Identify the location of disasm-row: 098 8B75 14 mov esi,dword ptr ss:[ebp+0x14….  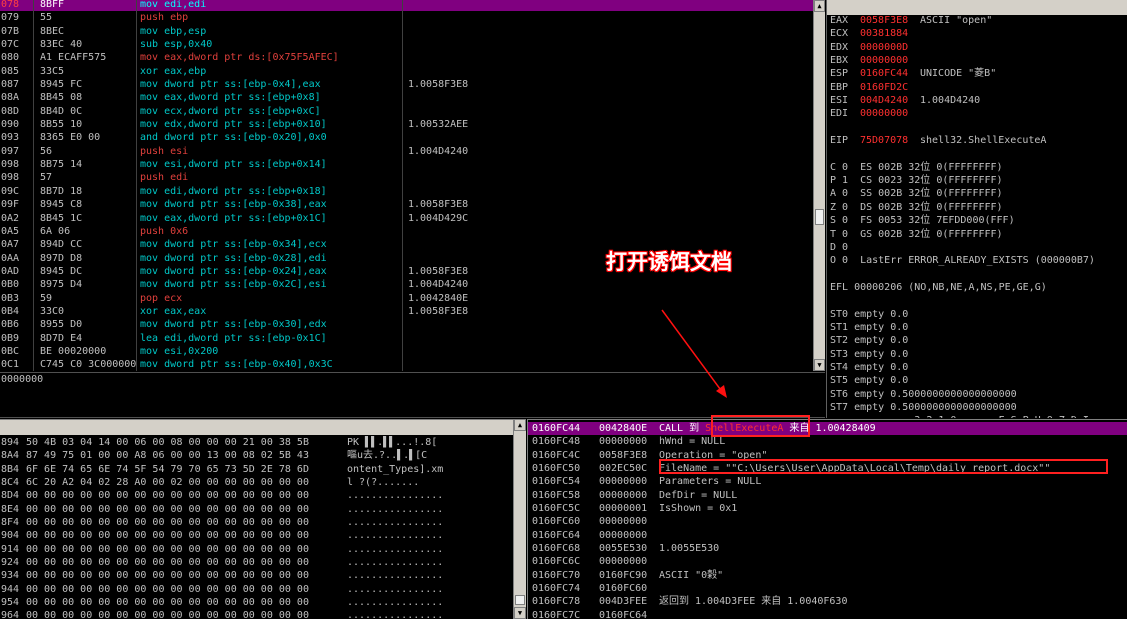
(406, 164).